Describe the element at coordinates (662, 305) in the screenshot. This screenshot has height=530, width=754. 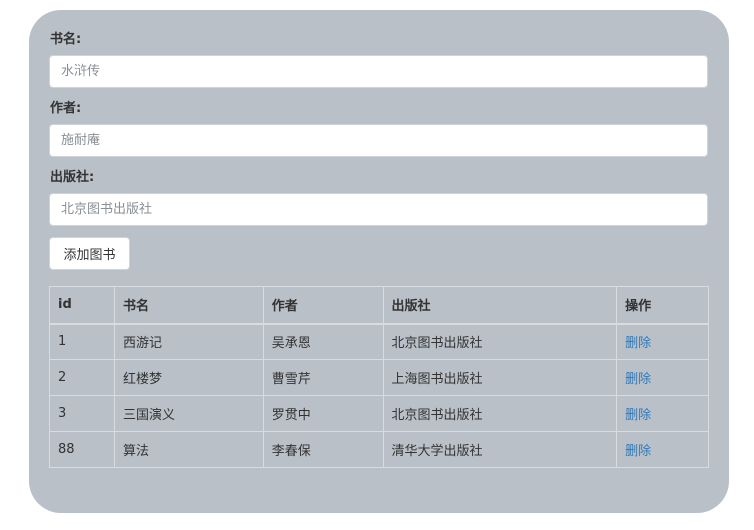
I see `header-action: 操作` at that location.